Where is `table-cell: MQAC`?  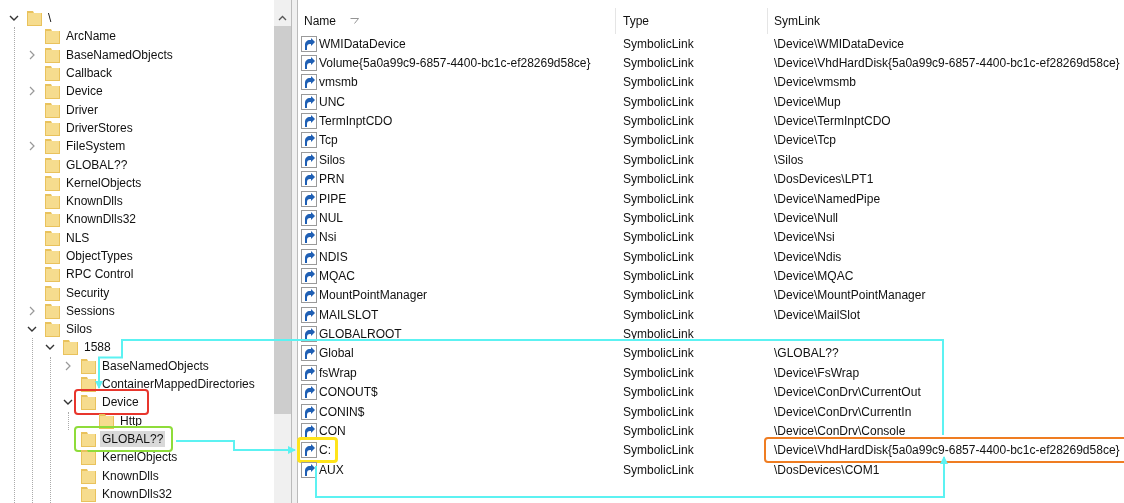
table-cell: MQAC is located at coordinates (337, 276).